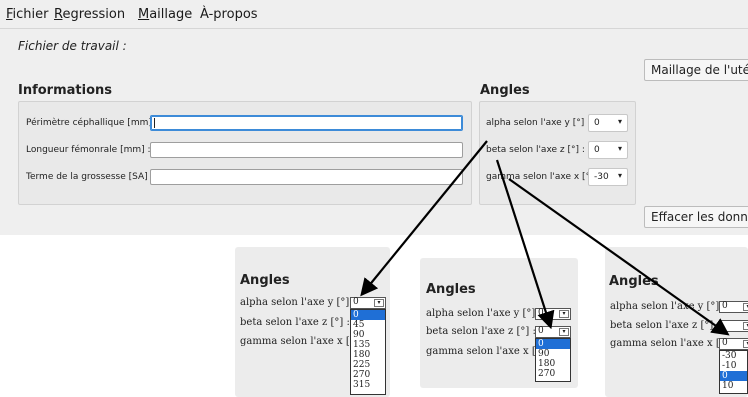 Image resolution: width=748 pixels, height=397 pixels. I want to click on arrow-beta, so click(525, 244).